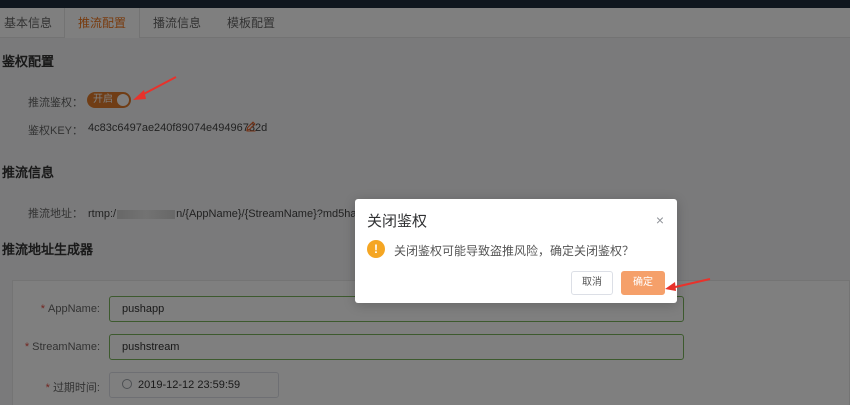 The width and height of the screenshot is (850, 405). I want to click on confirm-dialog: 关闭鉴权 × ! 关闭鉴权可能导致盗推风险，确定关闭鉴权？ 取消 确定, so click(516, 251).